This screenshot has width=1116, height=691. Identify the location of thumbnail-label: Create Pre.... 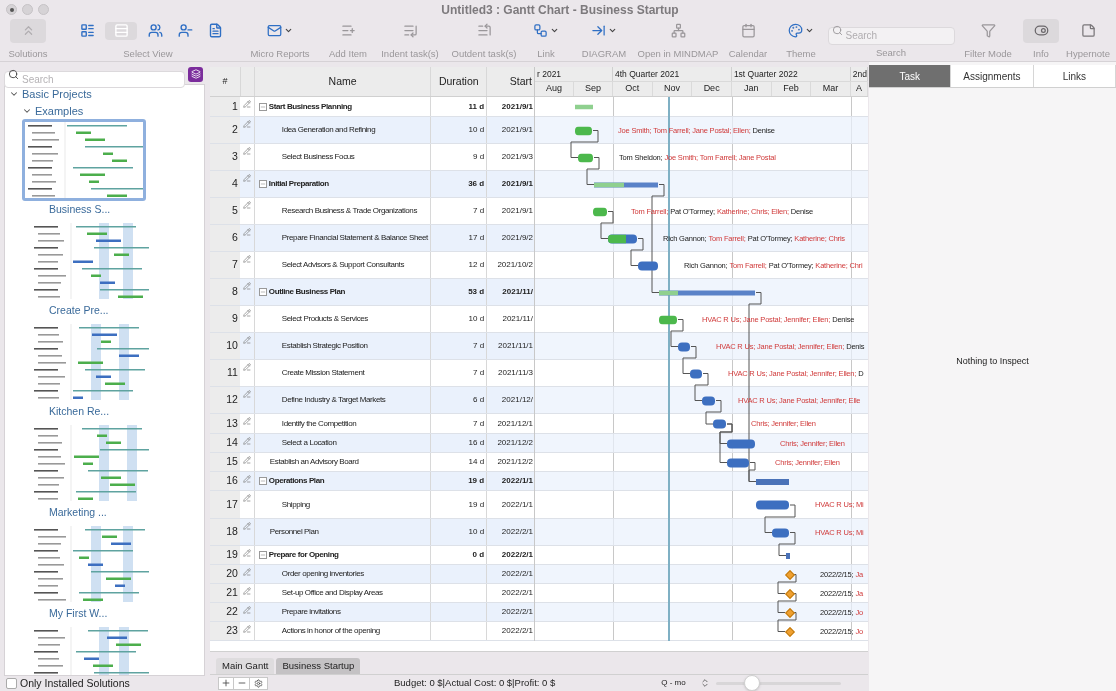
(79, 311).